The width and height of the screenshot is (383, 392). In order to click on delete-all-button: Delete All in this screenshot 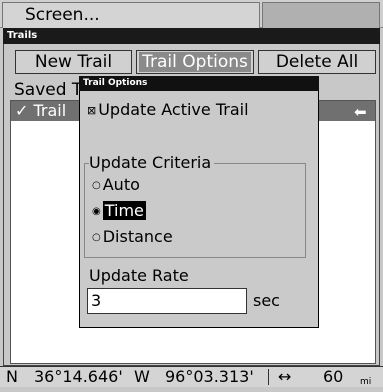, I will do `click(317, 62)`.